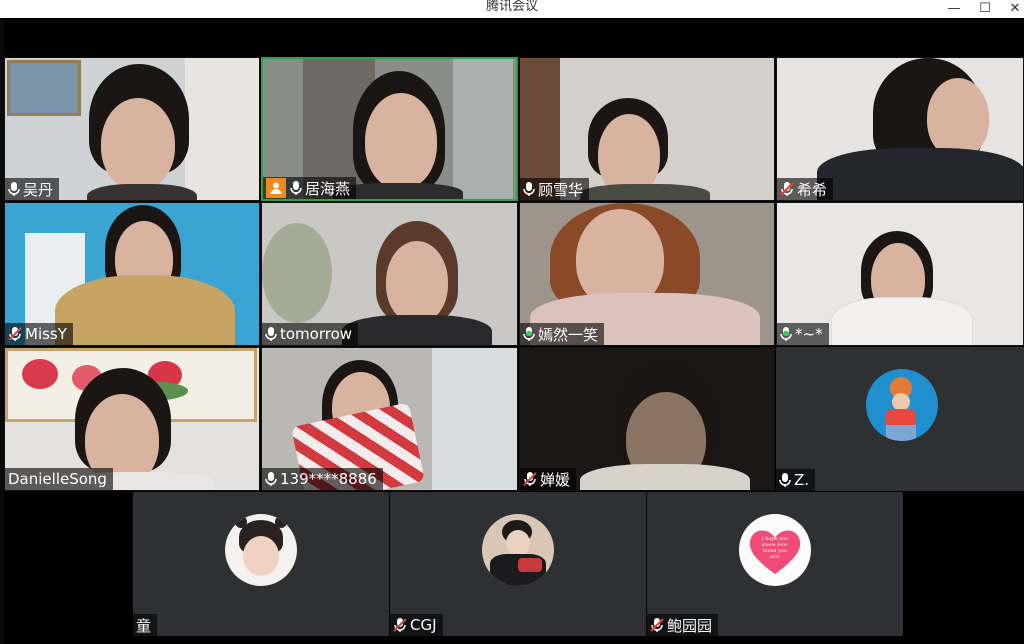  I want to click on participant-name-tag: *~*, so click(803, 334).